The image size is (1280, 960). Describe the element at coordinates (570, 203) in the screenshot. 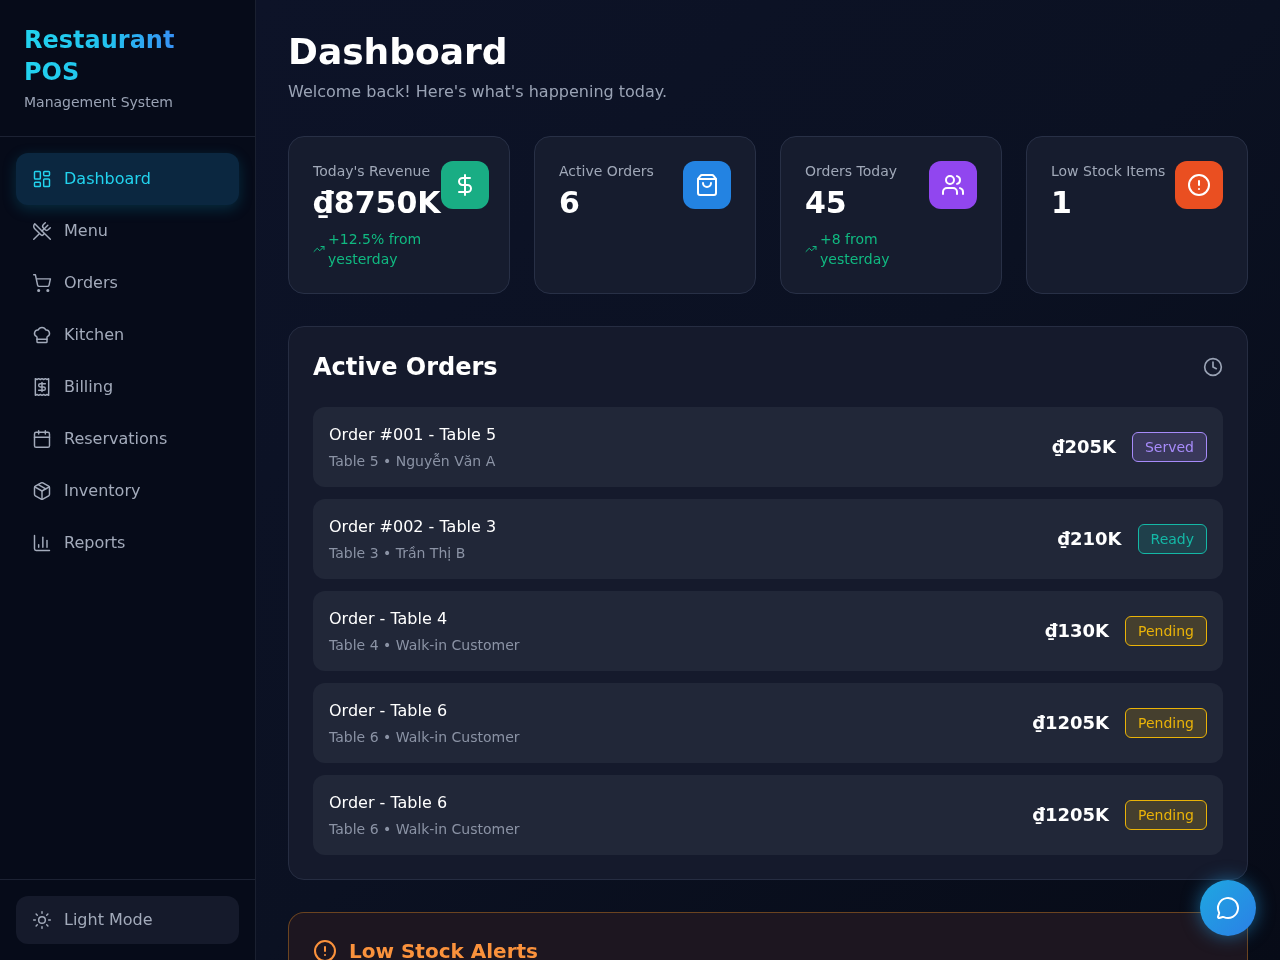

I see `stat-value: 6` at that location.